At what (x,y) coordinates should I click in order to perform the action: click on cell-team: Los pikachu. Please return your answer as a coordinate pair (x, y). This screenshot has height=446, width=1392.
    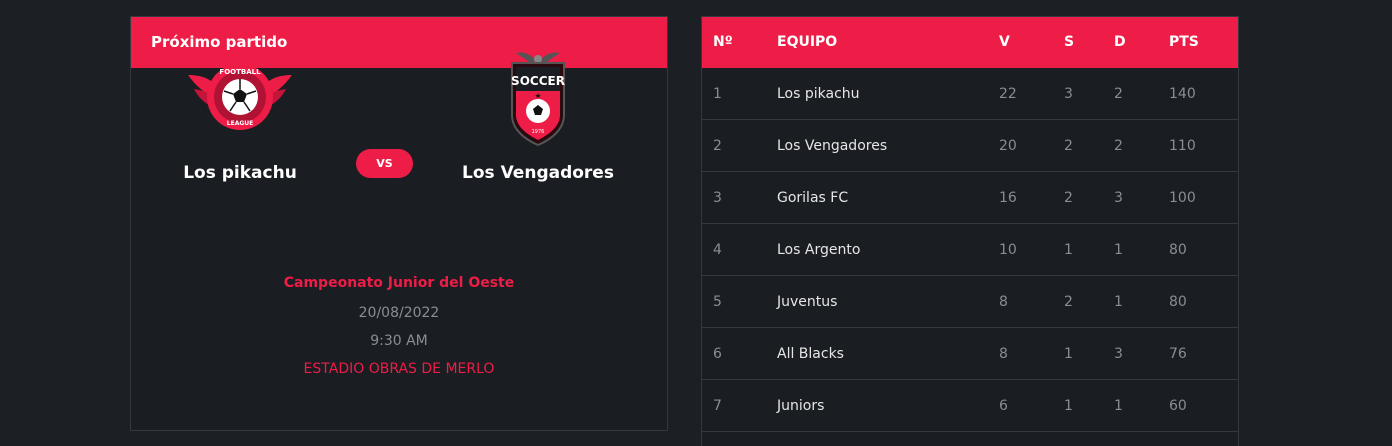
    Looking at the image, I should click on (818, 94).